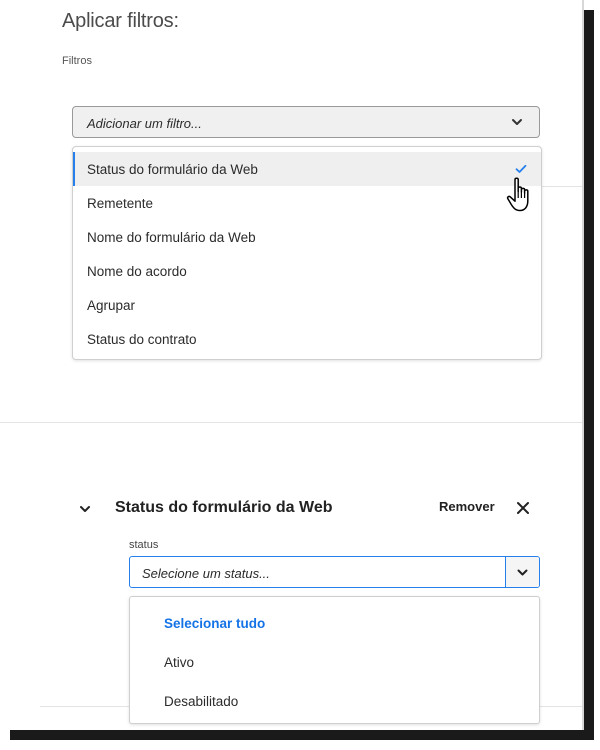 The height and width of the screenshot is (750, 600). Describe the element at coordinates (77, 61) in the screenshot. I see `filters-label: Filtros` at that location.